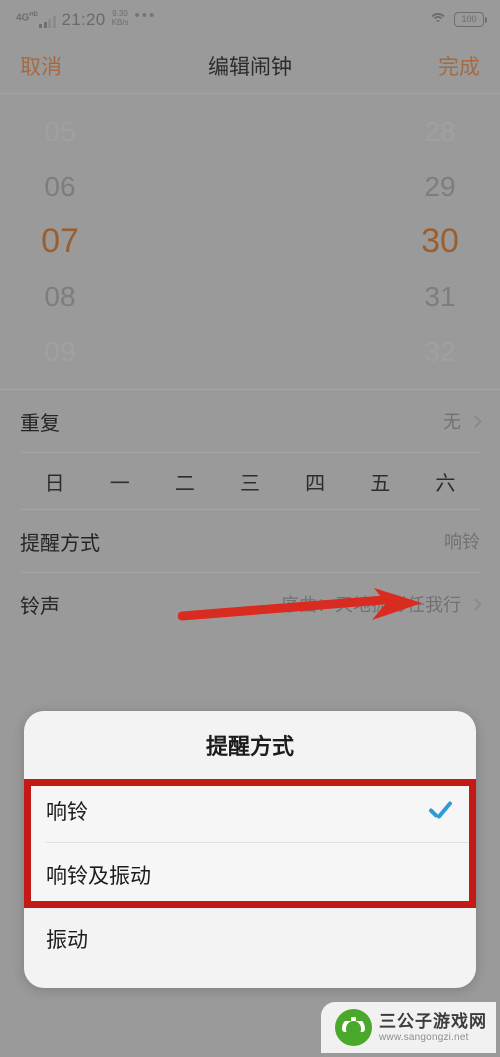 This screenshot has width=500, height=1057. Describe the element at coordinates (145, 15) in the screenshot. I see `overflow-dots-icon: •••` at that location.